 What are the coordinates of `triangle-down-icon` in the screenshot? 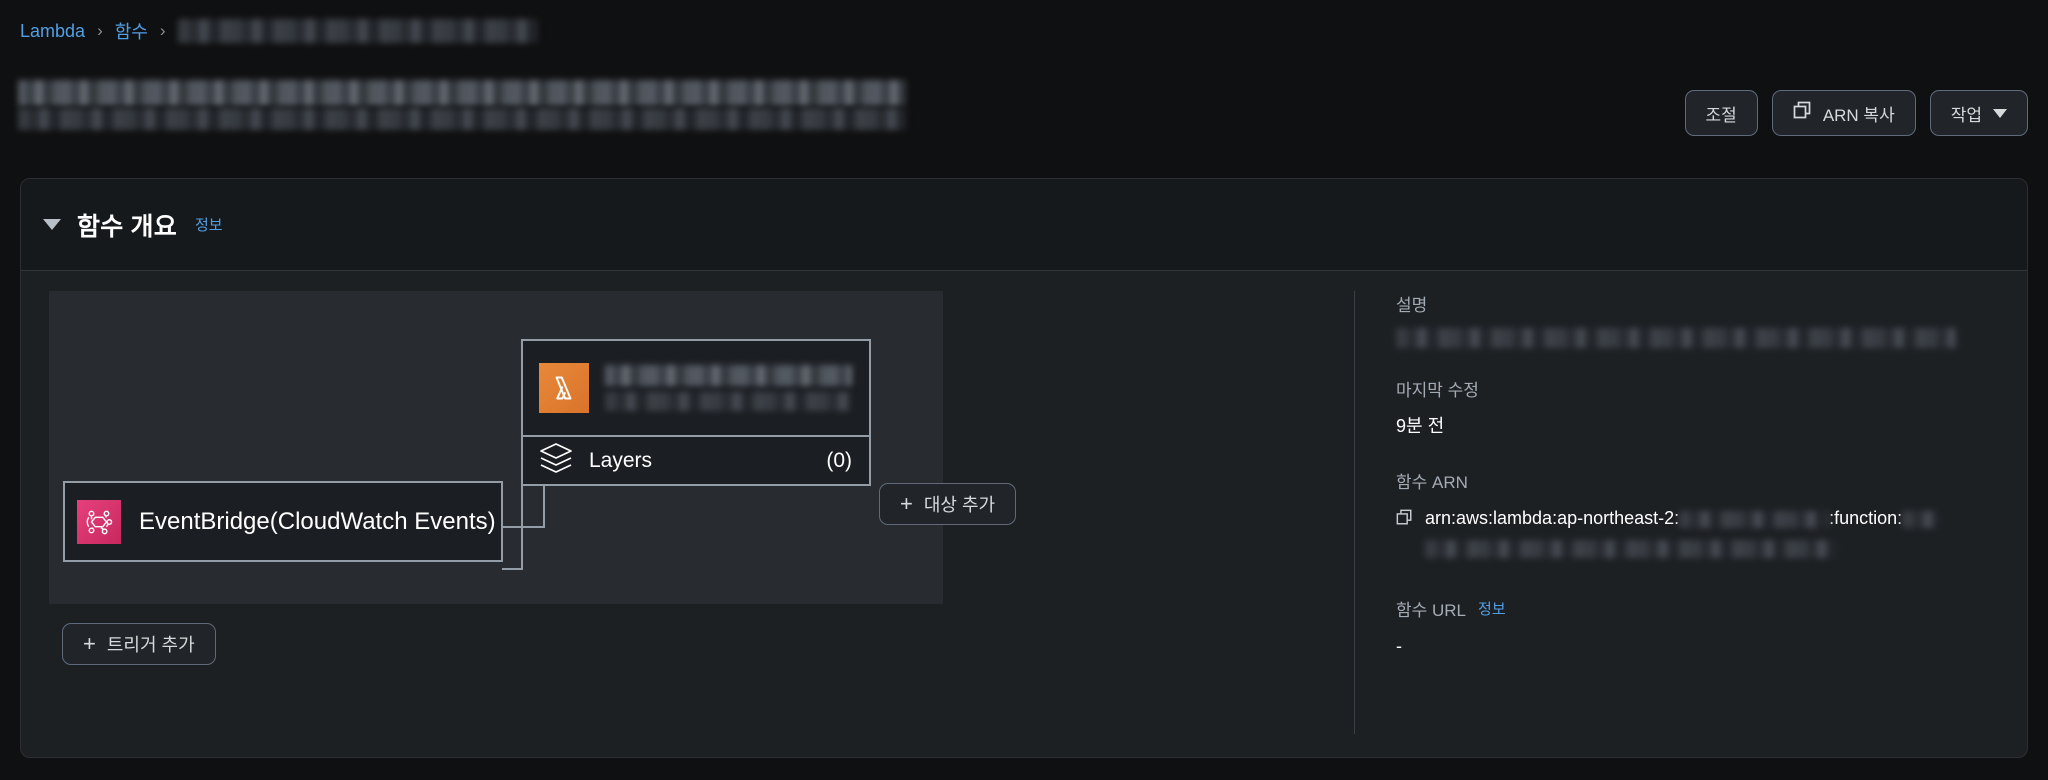 It's located at (52, 224).